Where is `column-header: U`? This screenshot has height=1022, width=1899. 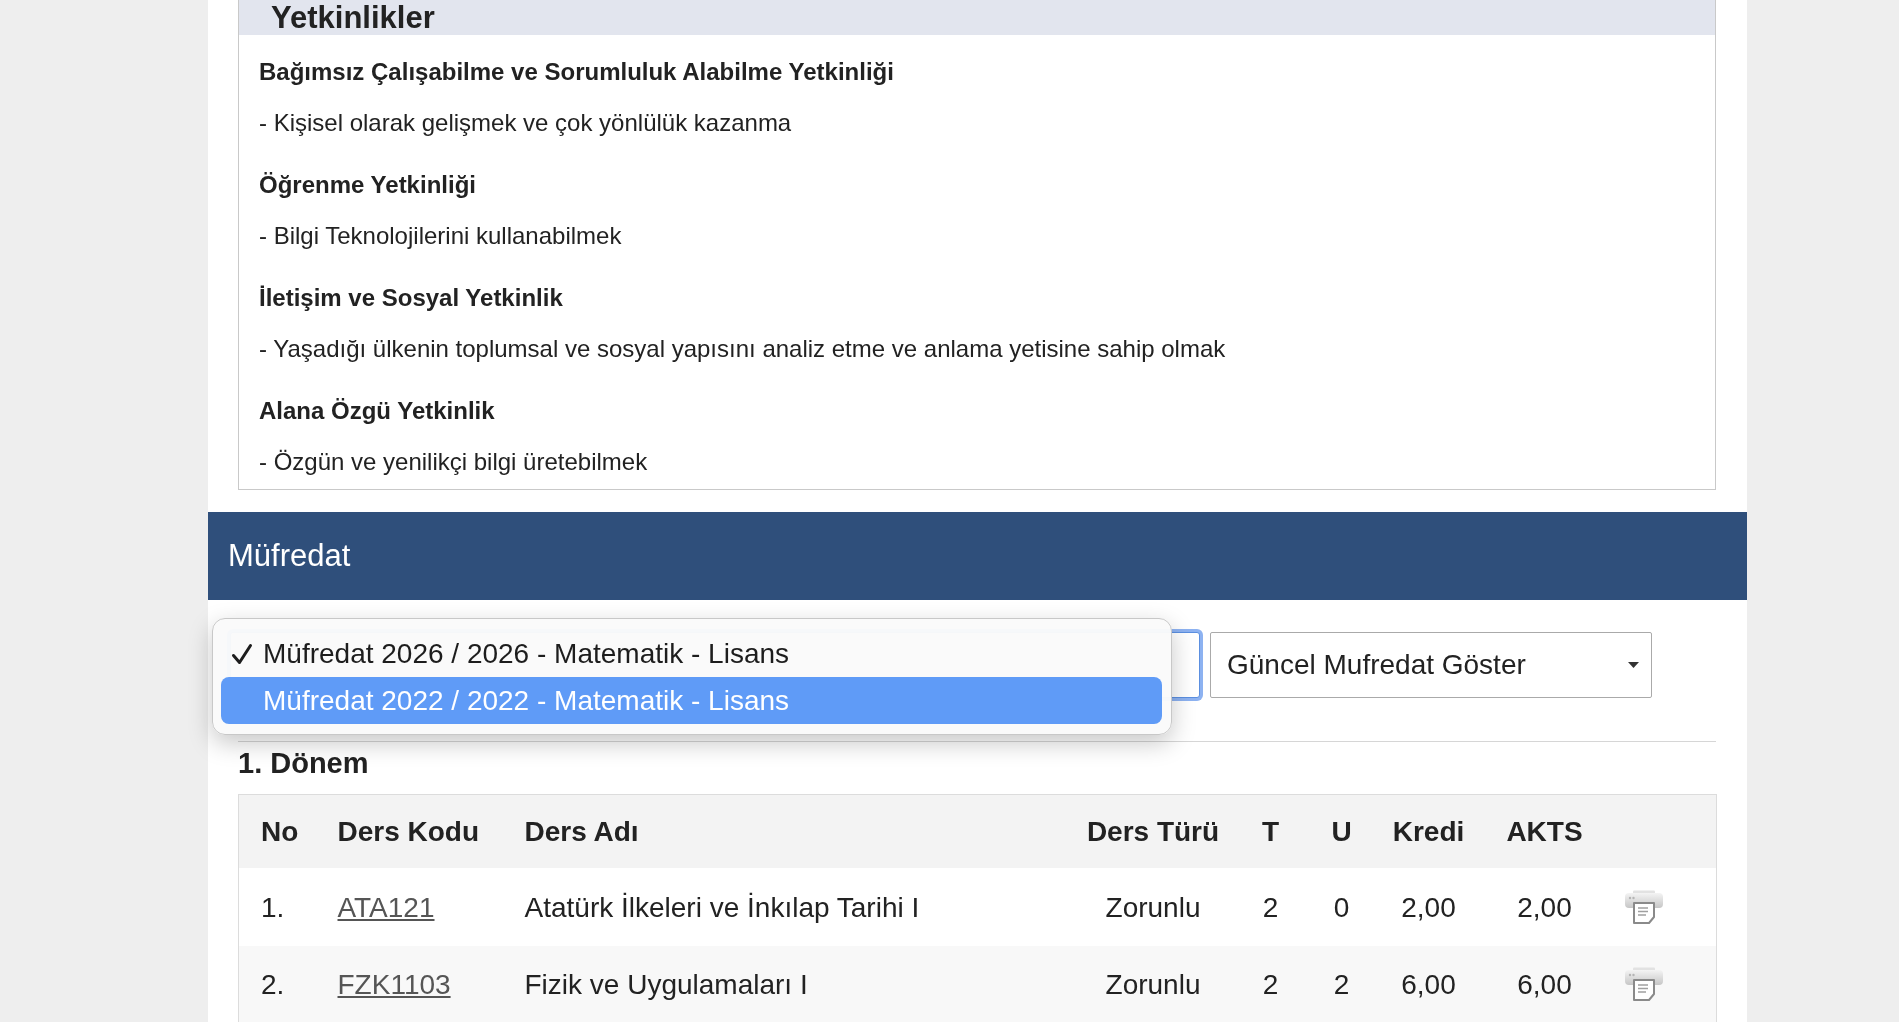 column-header: U is located at coordinates (1341, 831).